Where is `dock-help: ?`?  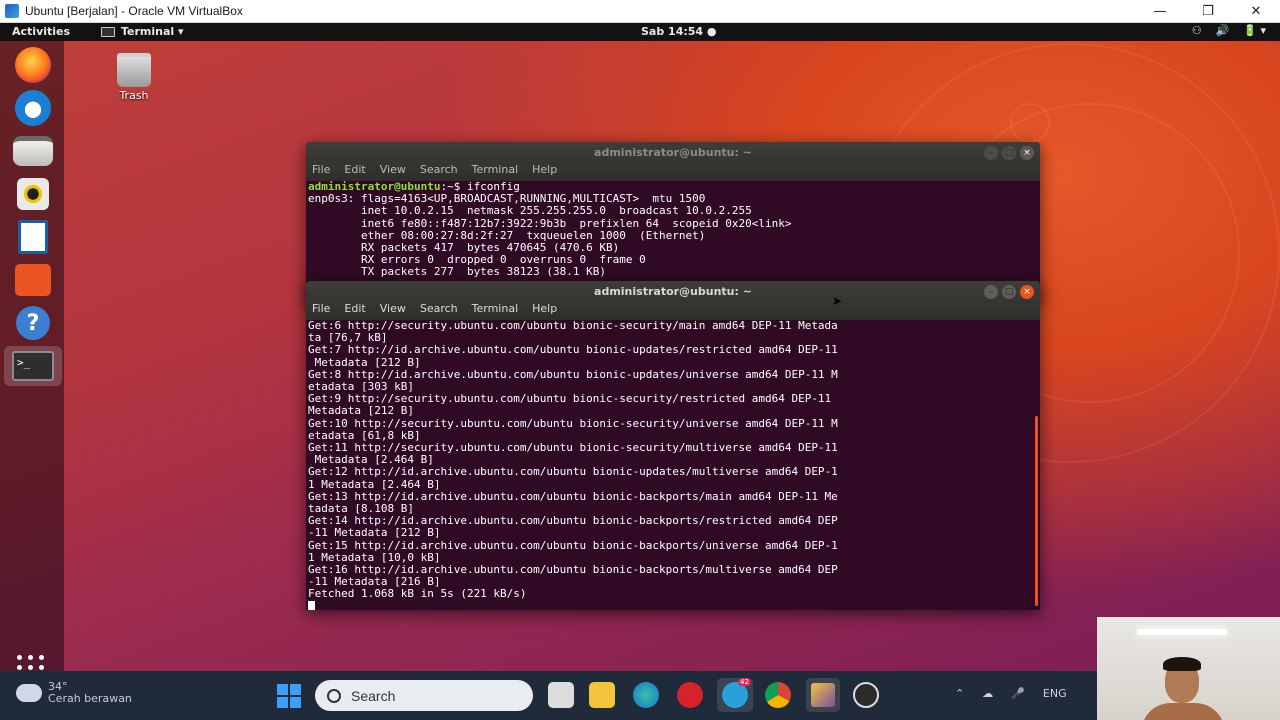
dock-help: ? is located at coordinates (33, 323).